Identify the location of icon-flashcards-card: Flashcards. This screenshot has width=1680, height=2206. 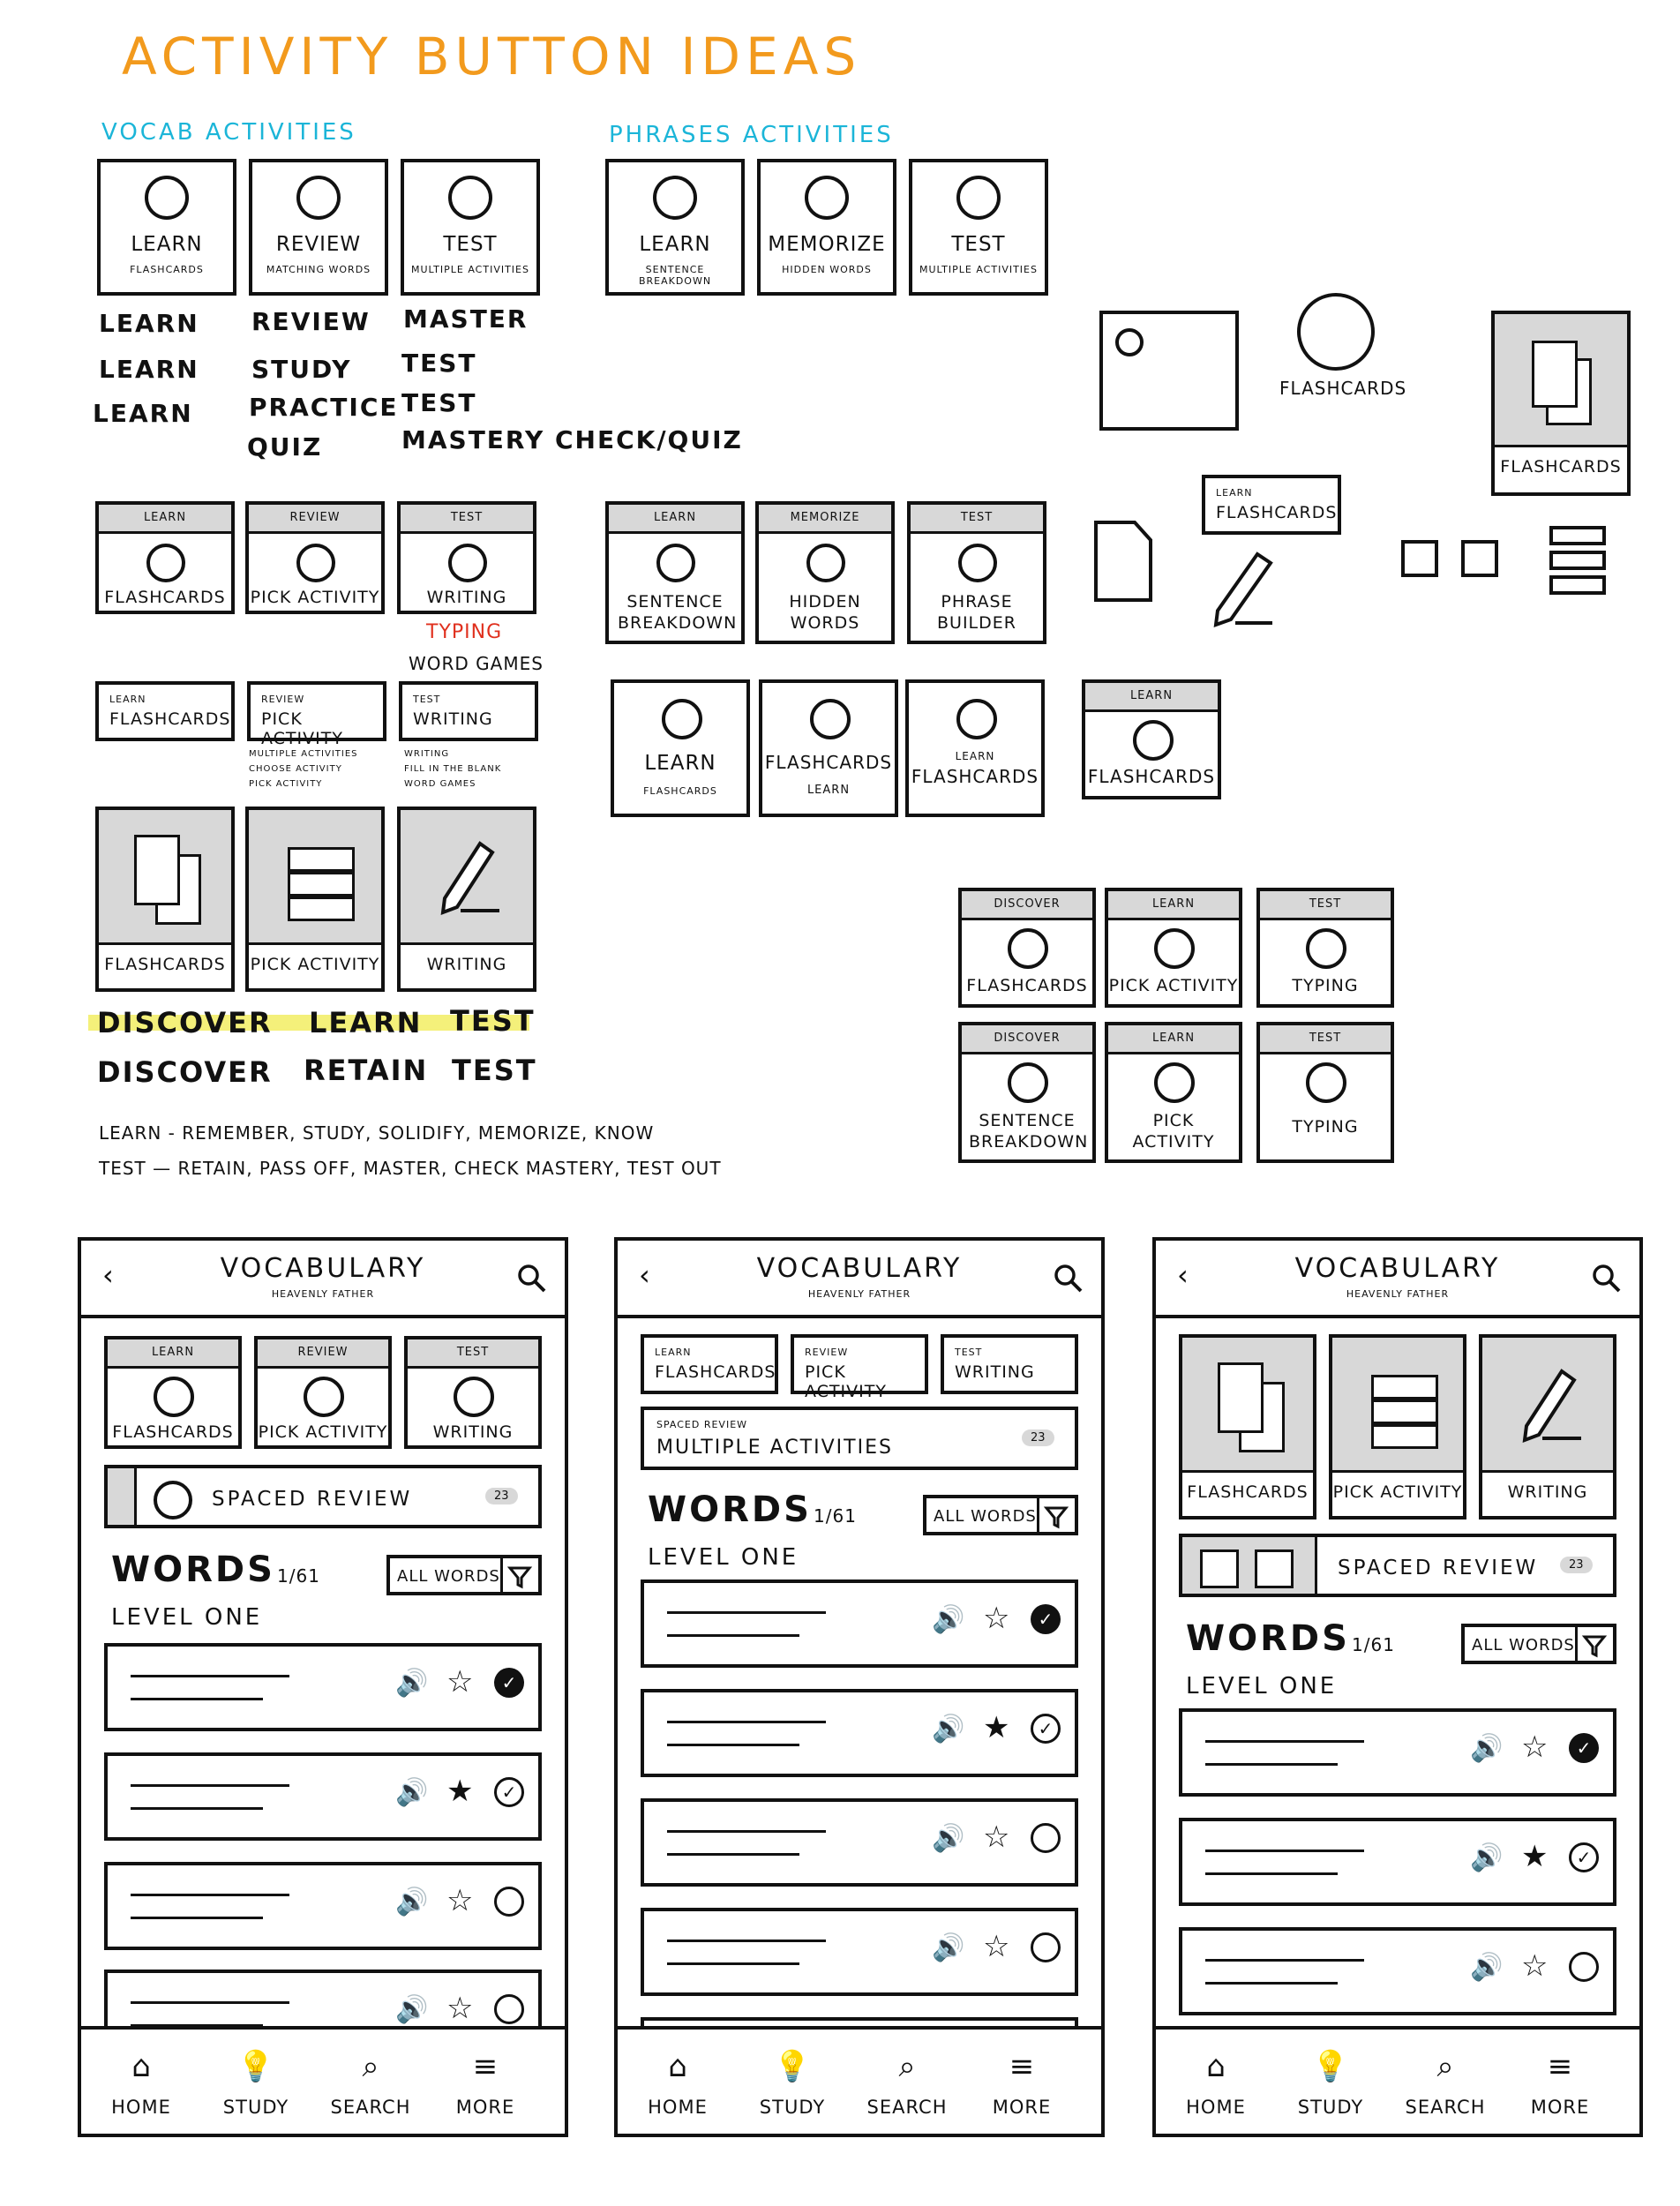
(1247, 1426).